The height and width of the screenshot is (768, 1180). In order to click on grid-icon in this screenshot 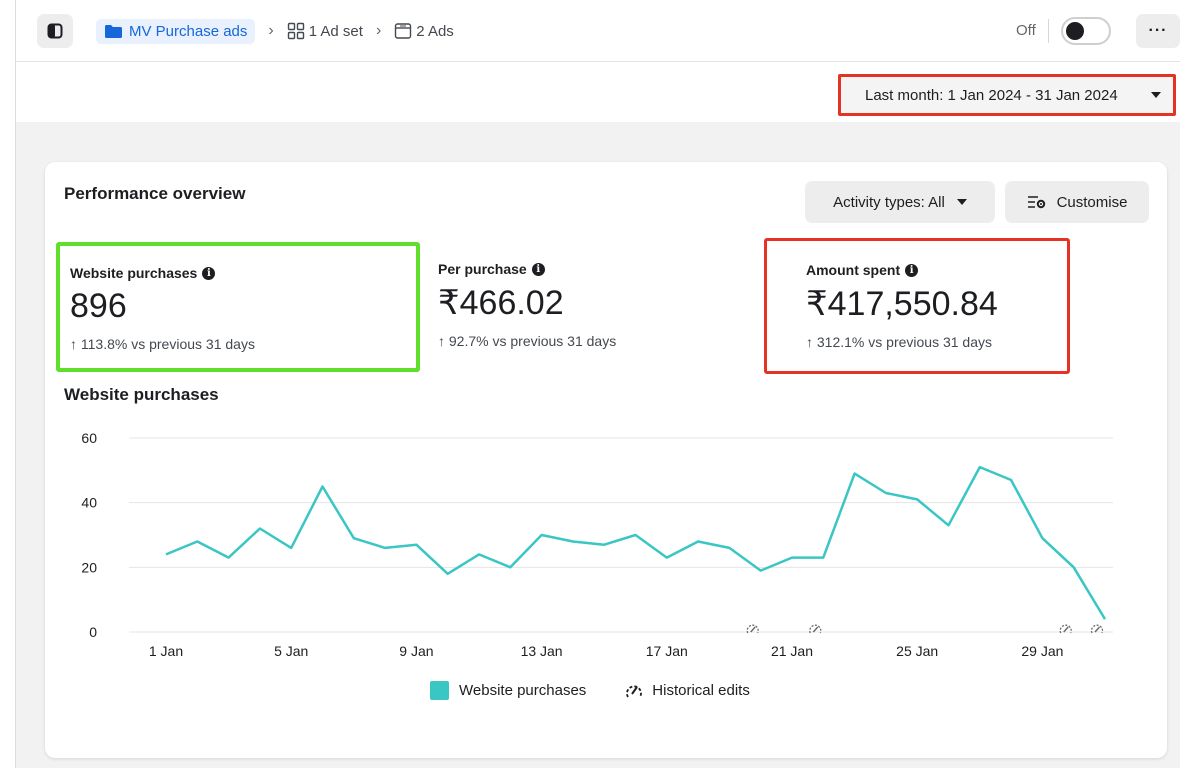, I will do `click(295, 31)`.